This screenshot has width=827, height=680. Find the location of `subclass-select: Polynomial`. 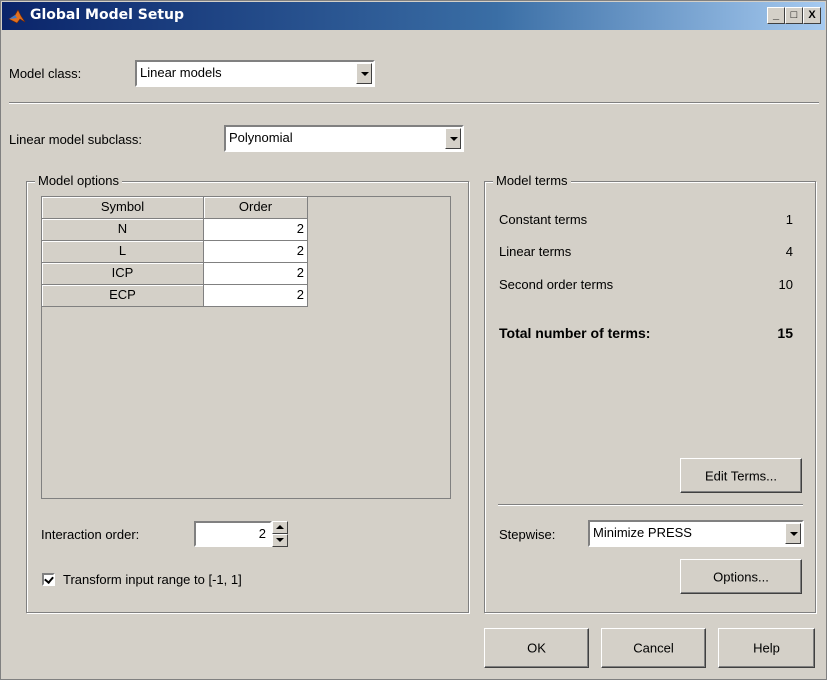

subclass-select: Polynomial is located at coordinates (344, 138).